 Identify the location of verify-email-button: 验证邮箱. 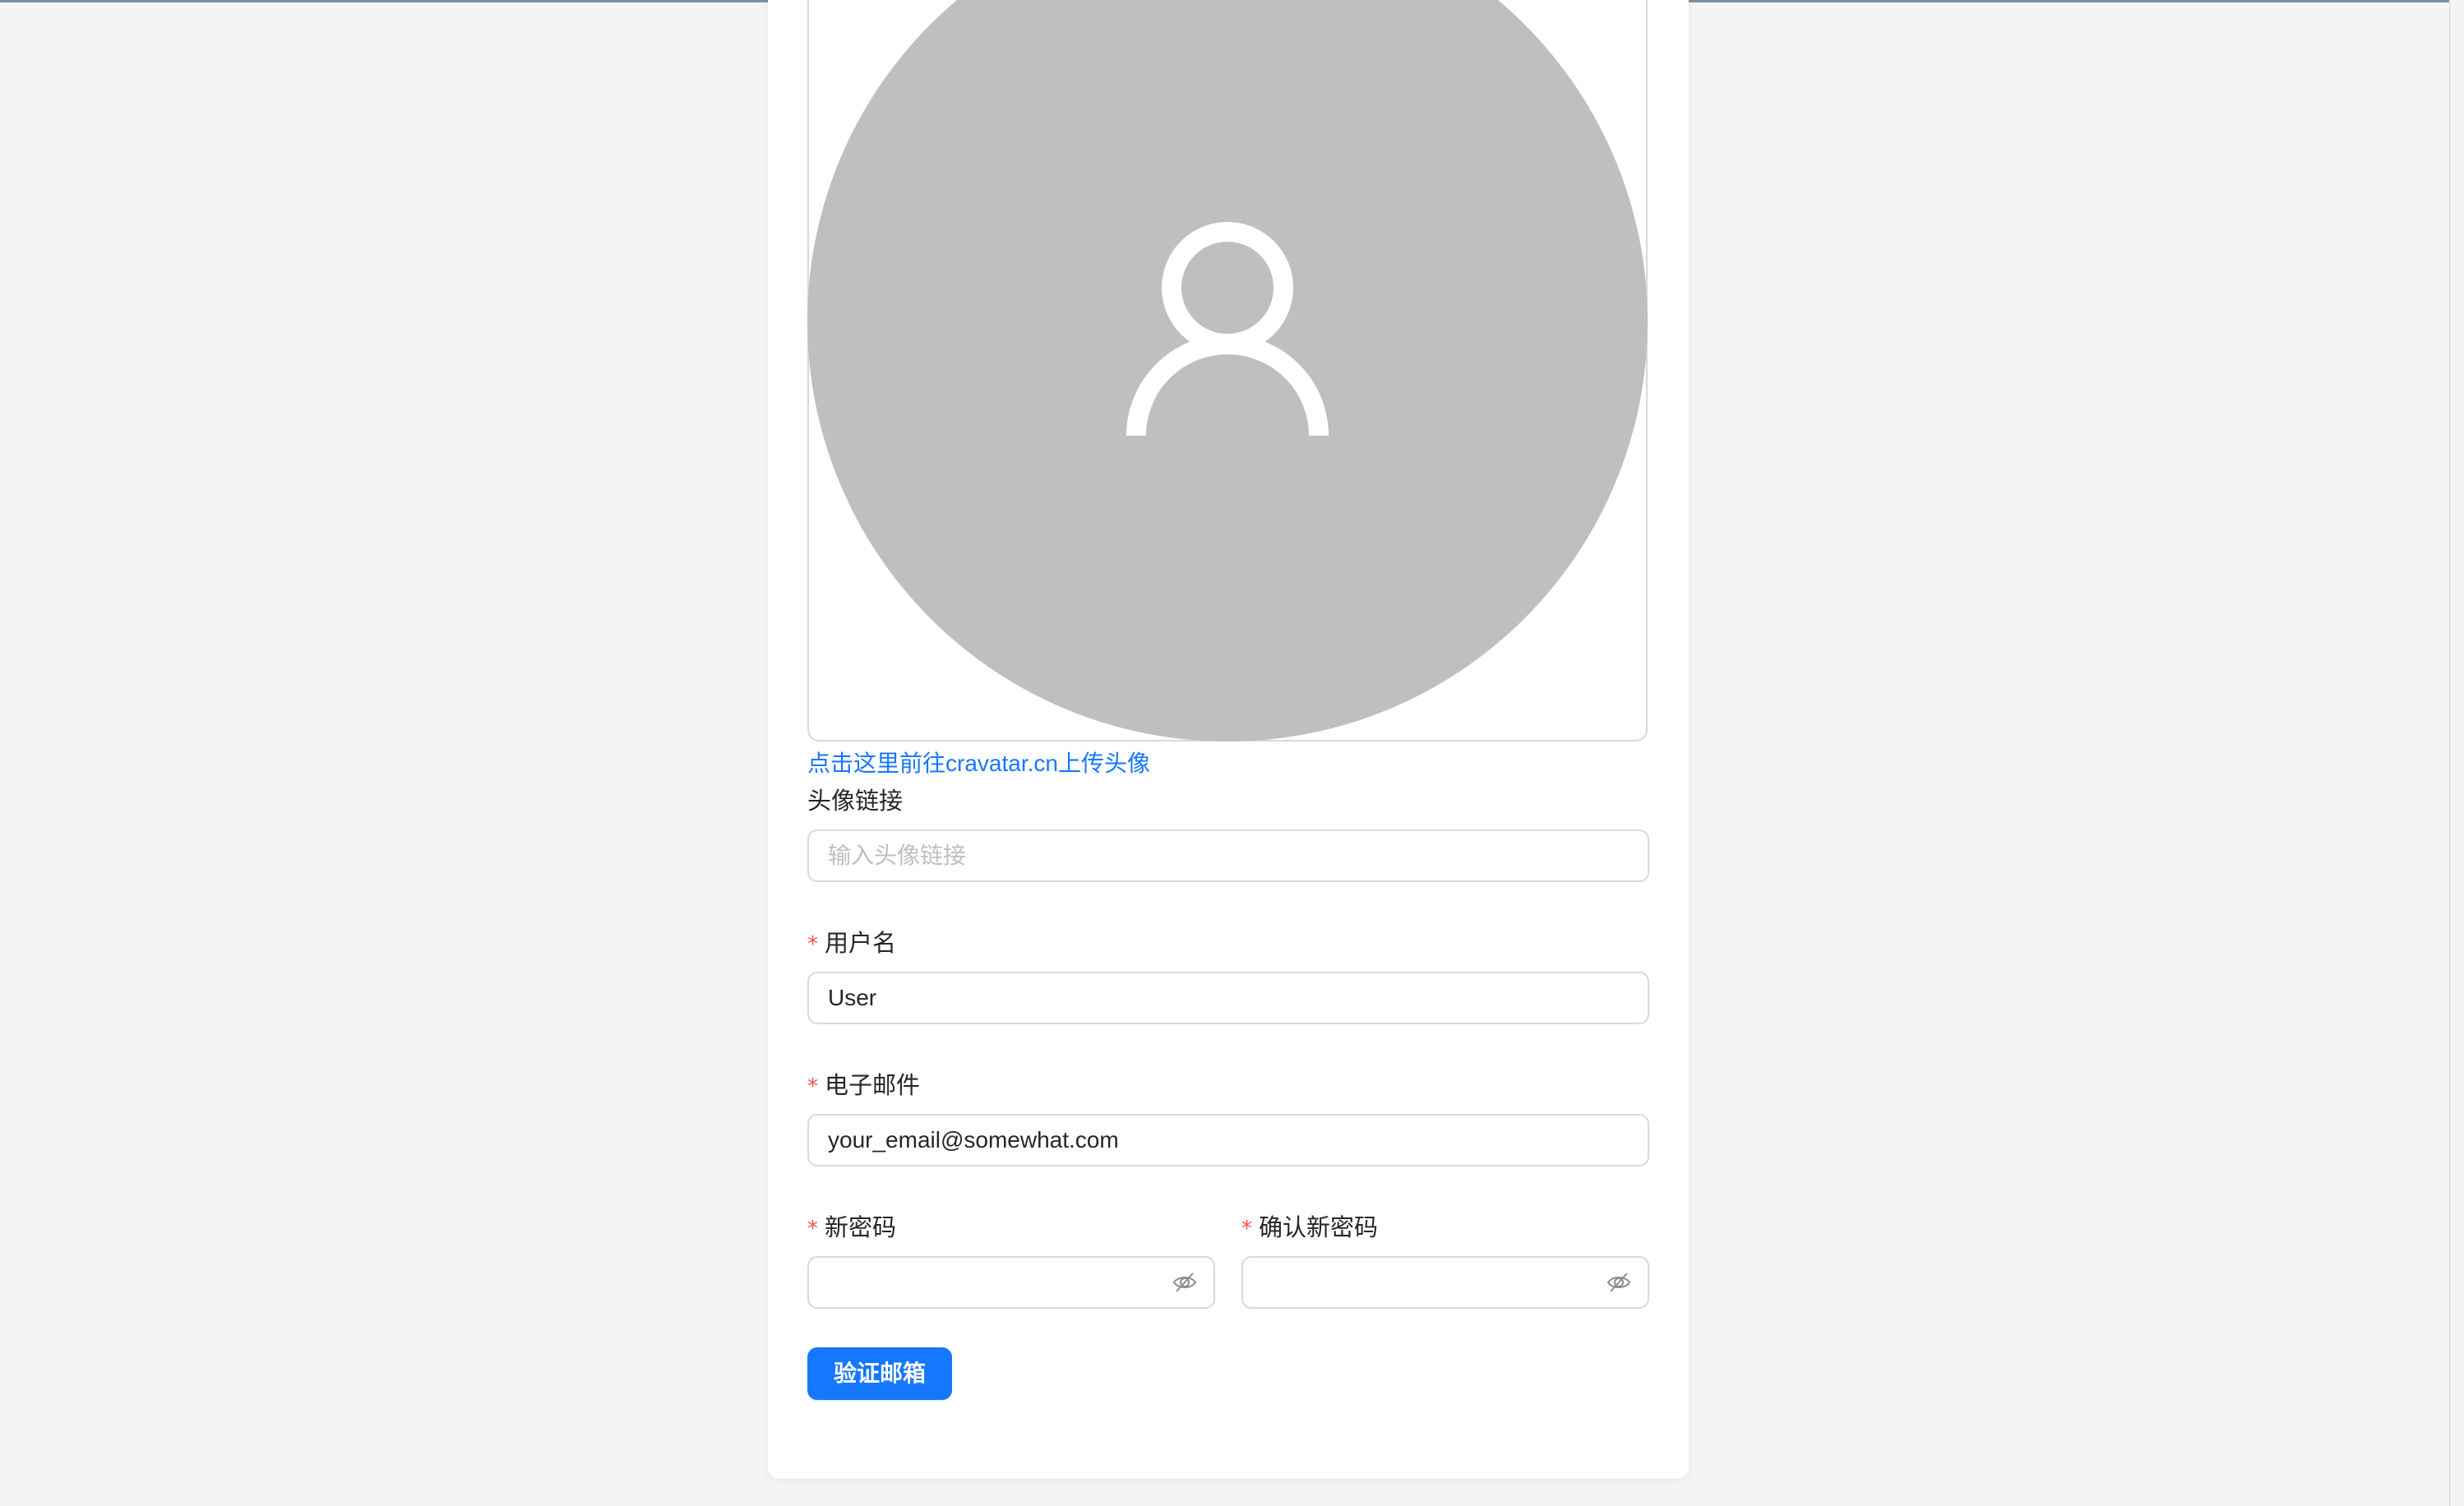
(879, 1373).